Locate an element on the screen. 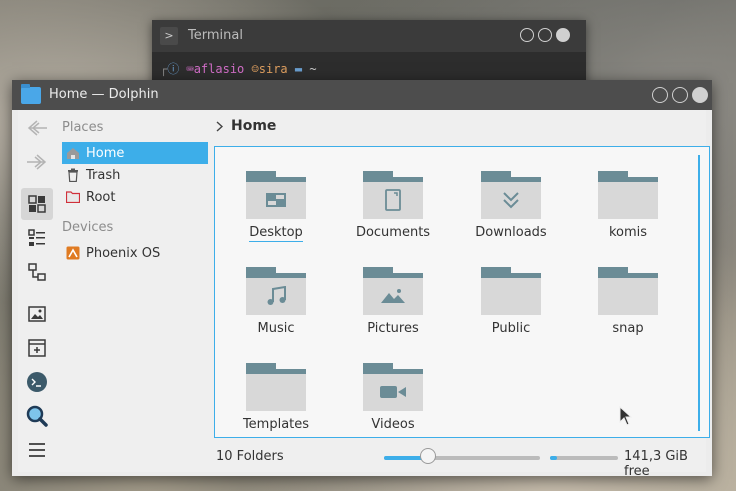  dolphin-titlebar: Home — Dolphin is located at coordinates (362, 95).